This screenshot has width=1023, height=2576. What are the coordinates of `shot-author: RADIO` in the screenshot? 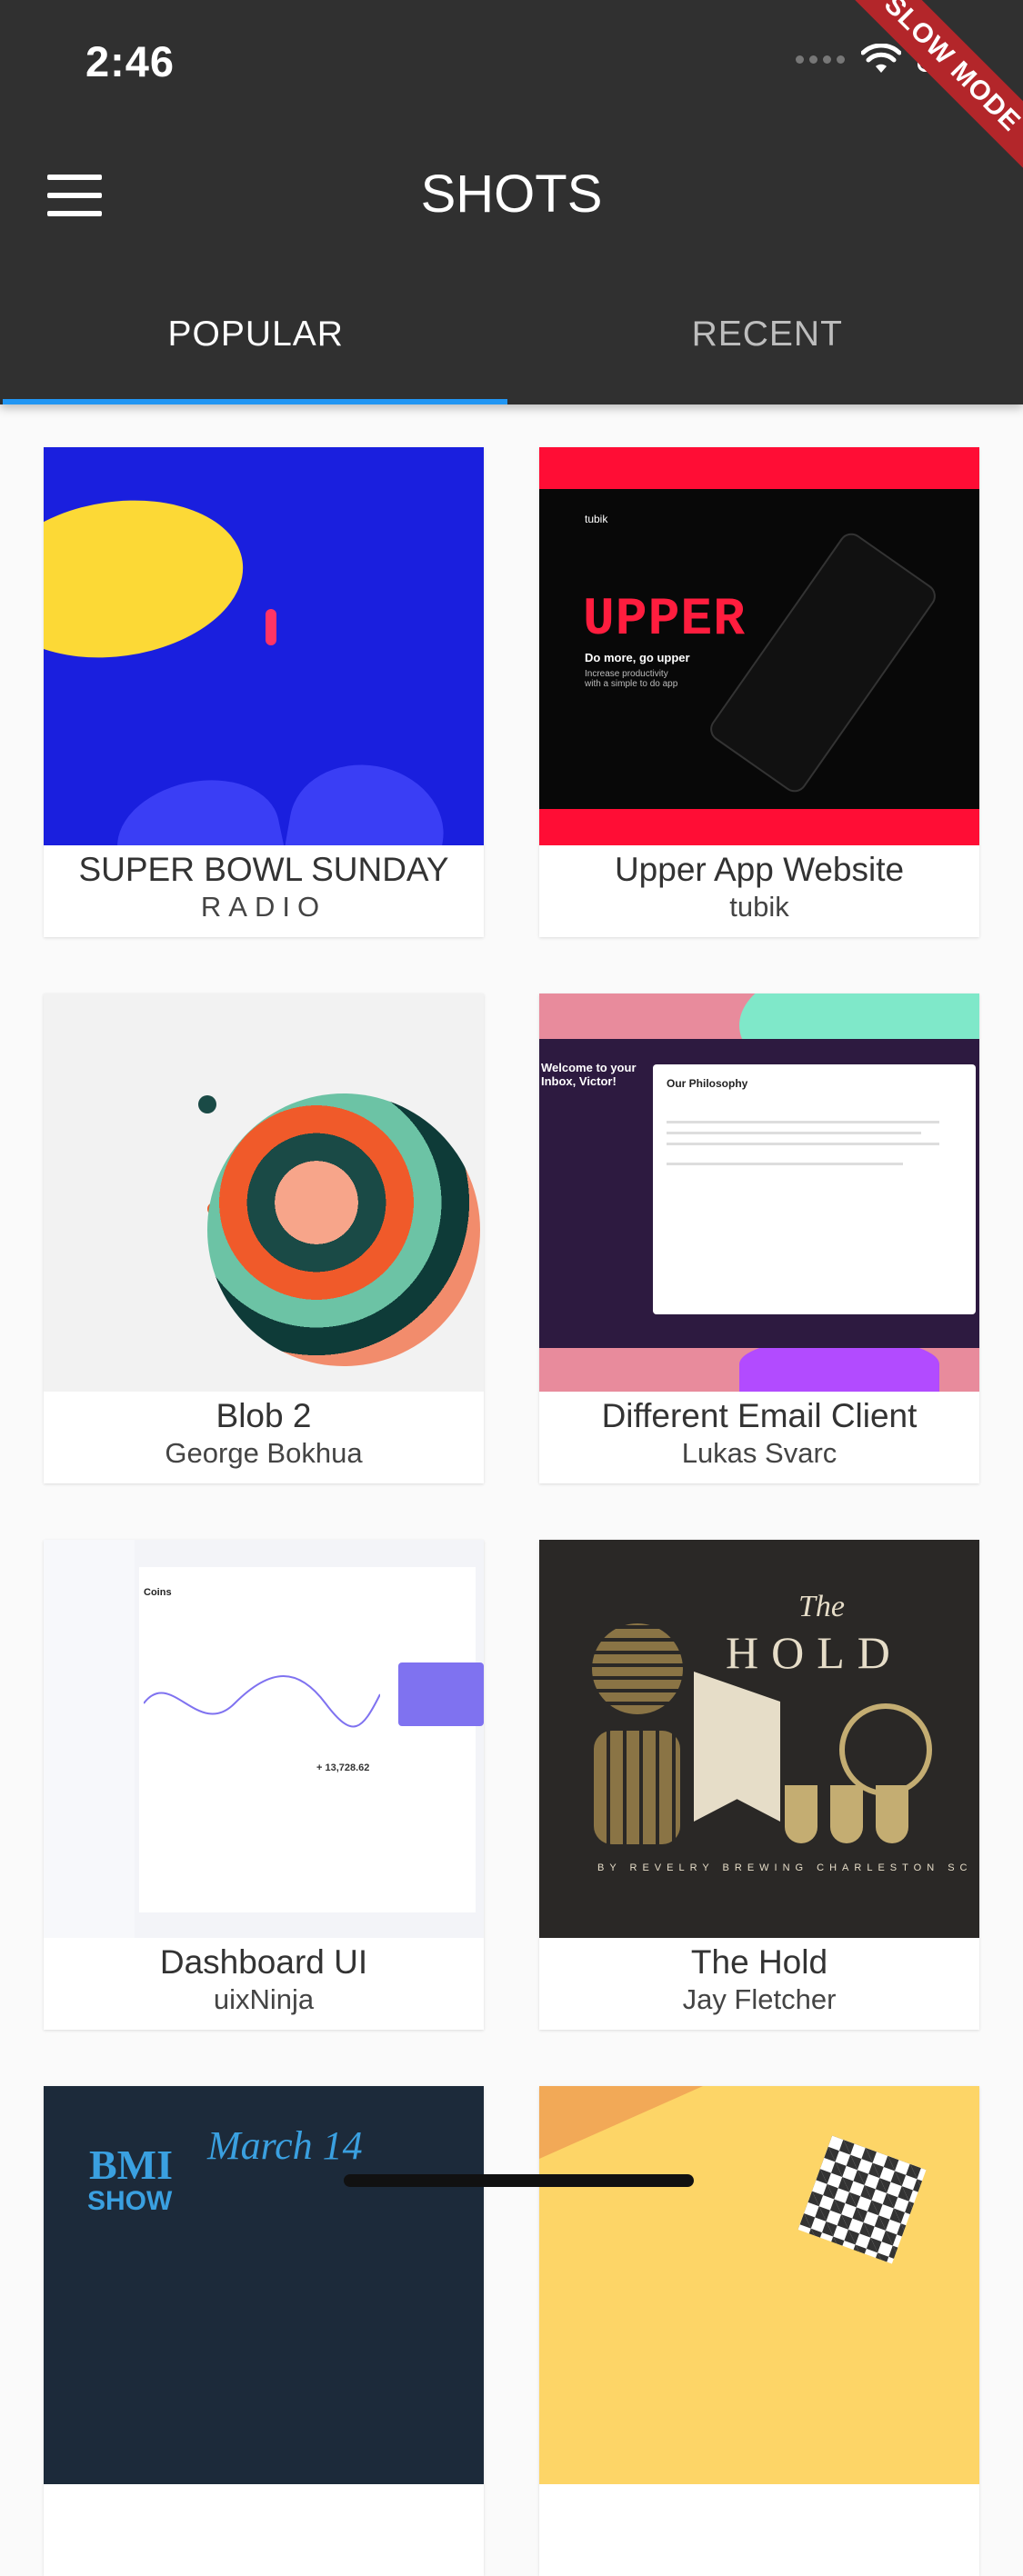 It's located at (264, 907).